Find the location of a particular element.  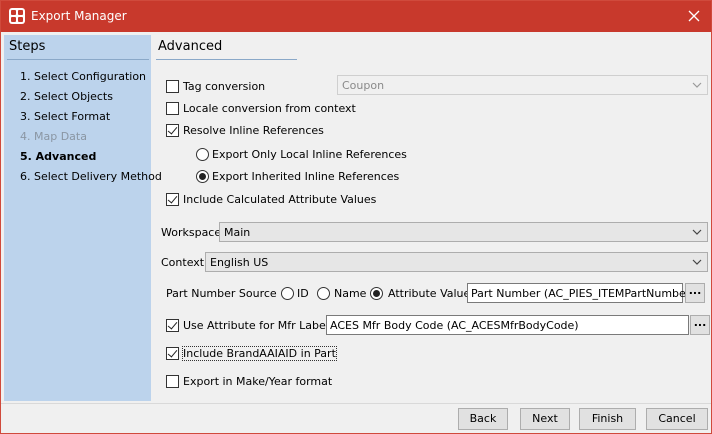

export-inherited-radio is located at coordinates (202, 176).